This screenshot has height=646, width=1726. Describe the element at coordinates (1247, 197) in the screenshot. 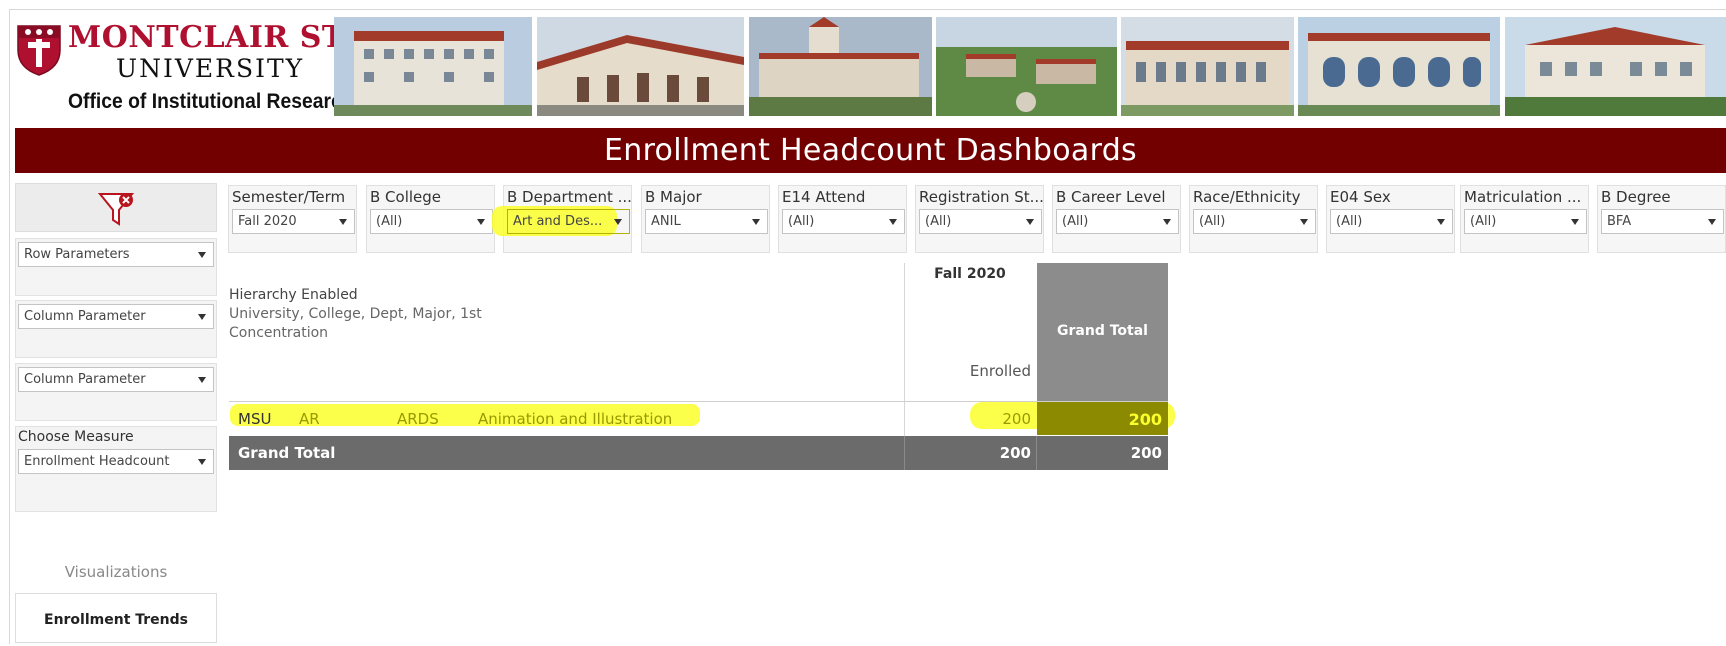

I see `filter-label: Race/Ethnicity` at that location.